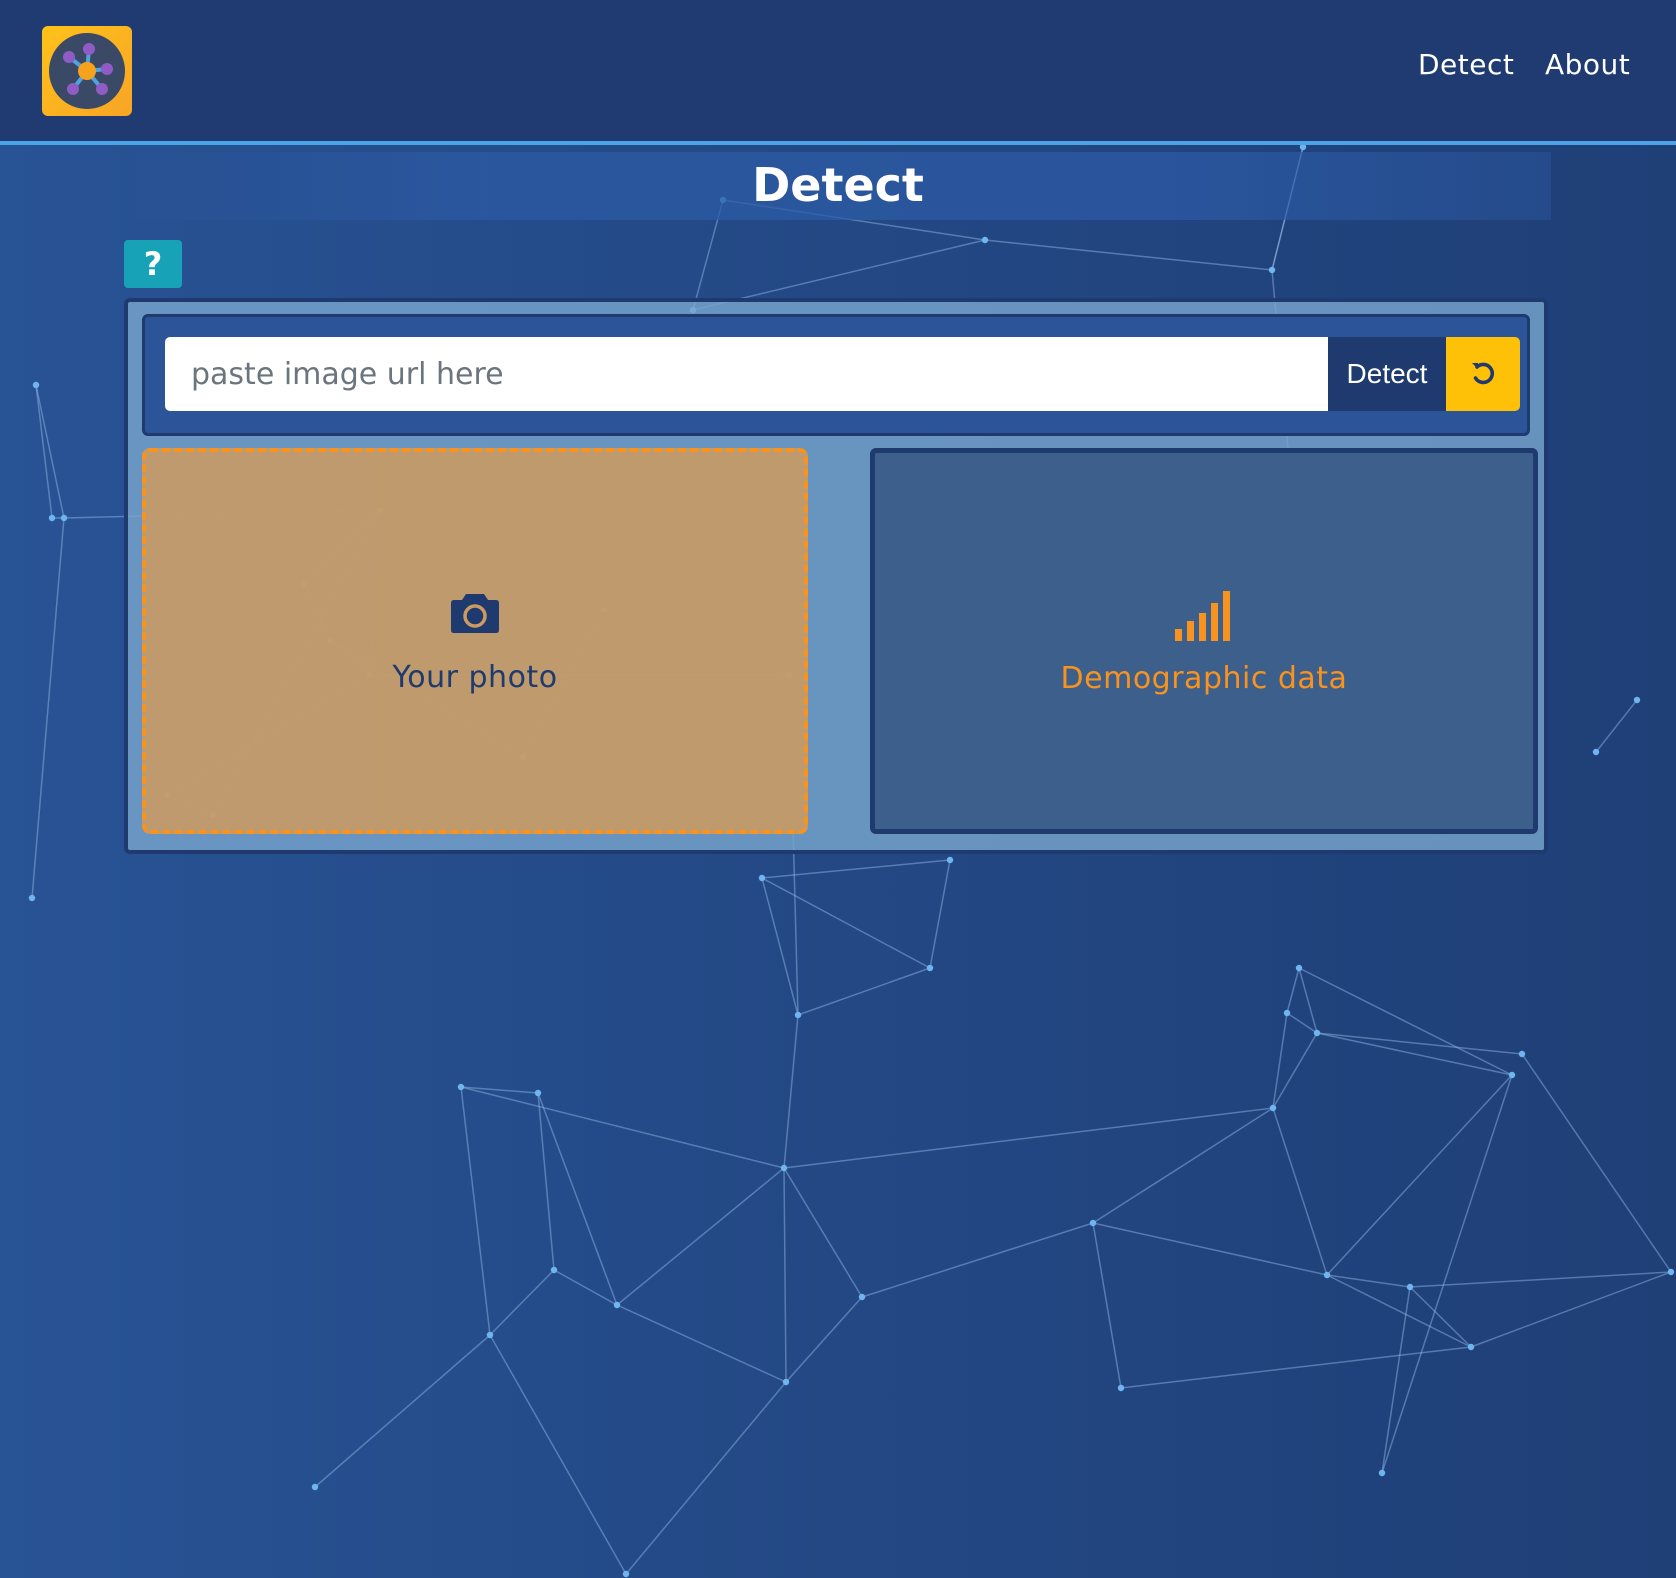 The width and height of the screenshot is (1676, 1578). What do you see at coordinates (475, 641) in the screenshot?
I see `photo-dropzone: Your photo` at bounding box center [475, 641].